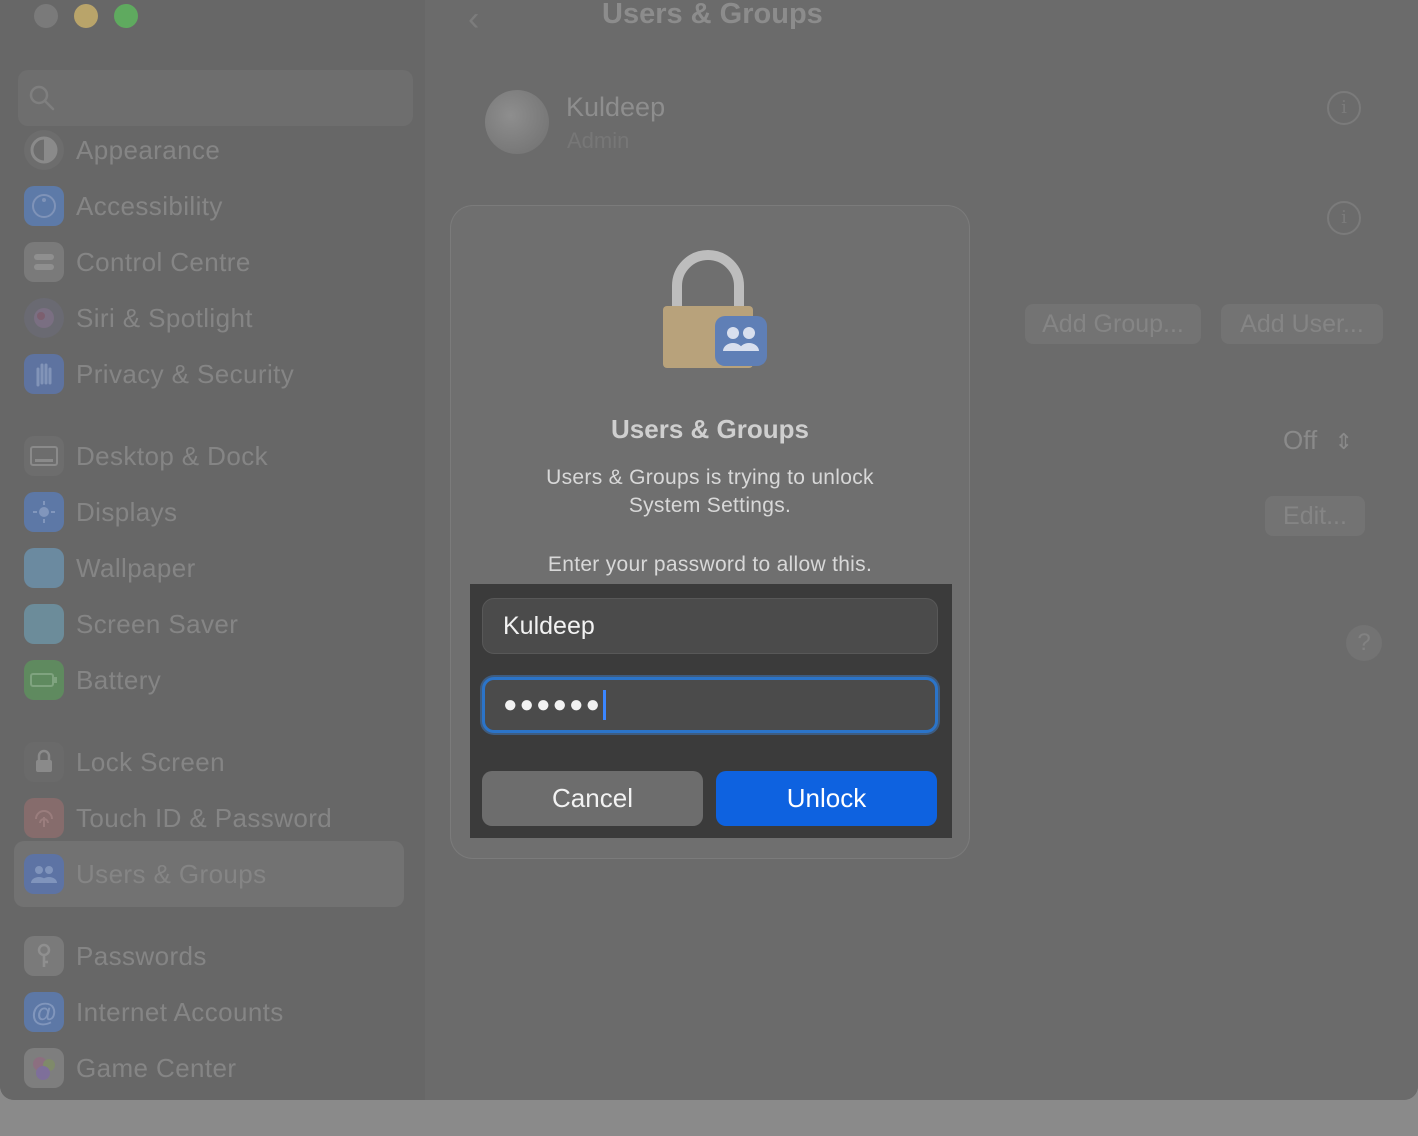 This screenshot has height=1136, width=1418. What do you see at coordinates (44, 762) in the screenshot?
I see `lock-screen-icon` at bounding box center [44, 762].